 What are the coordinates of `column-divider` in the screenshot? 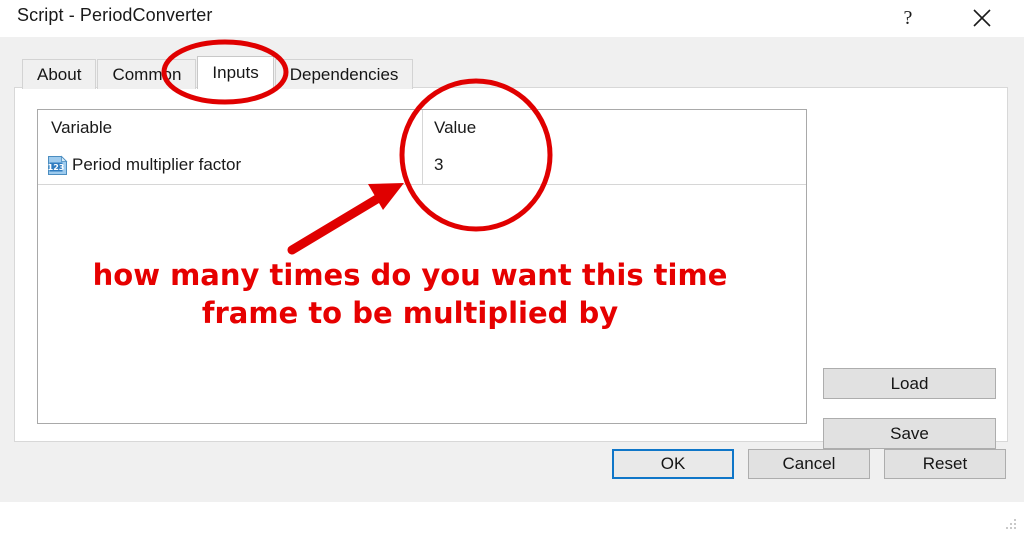 It's located at (422, 147).